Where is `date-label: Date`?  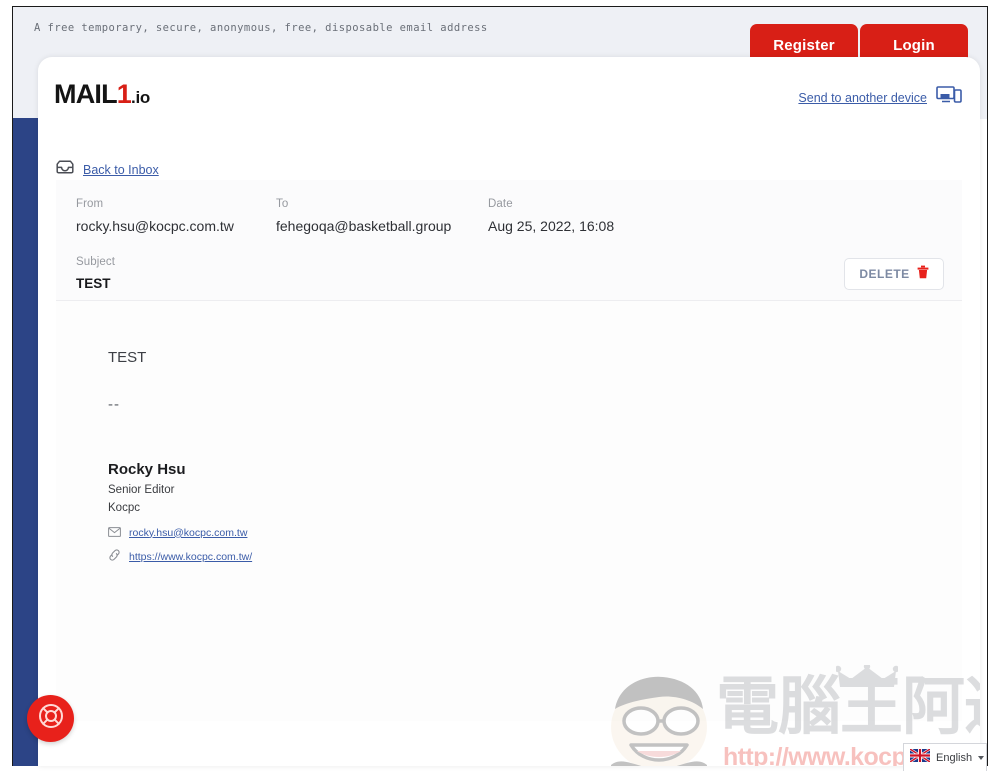
date-label: Date is located at coordinates (500, 204).